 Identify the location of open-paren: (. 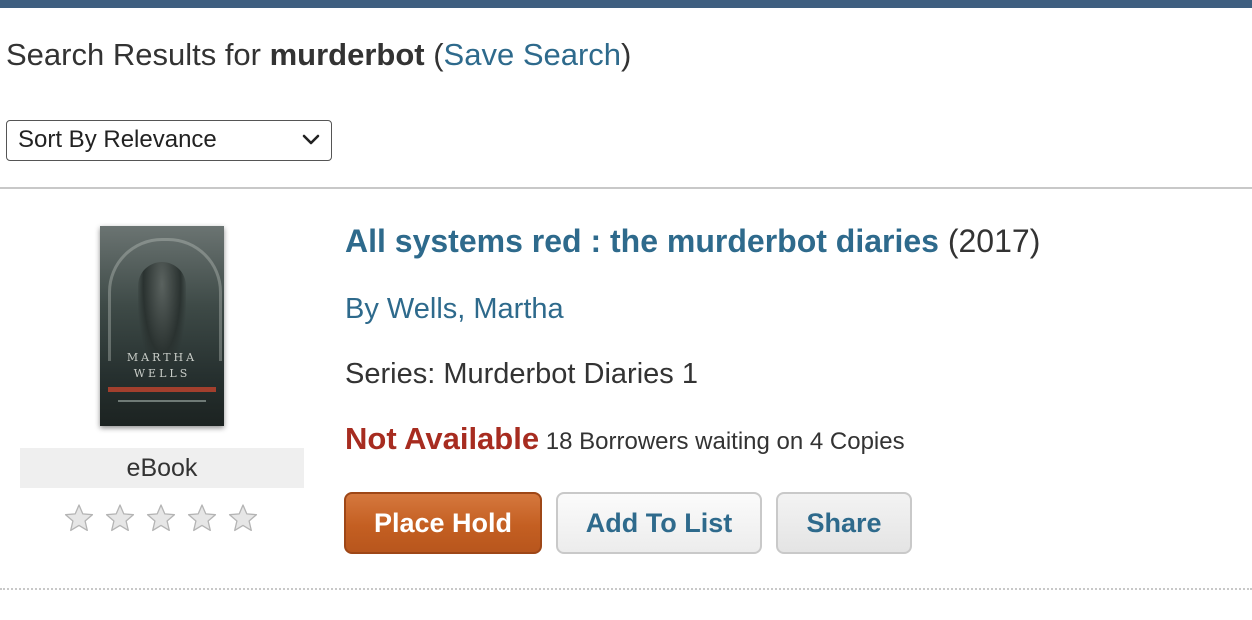
(434, 54).